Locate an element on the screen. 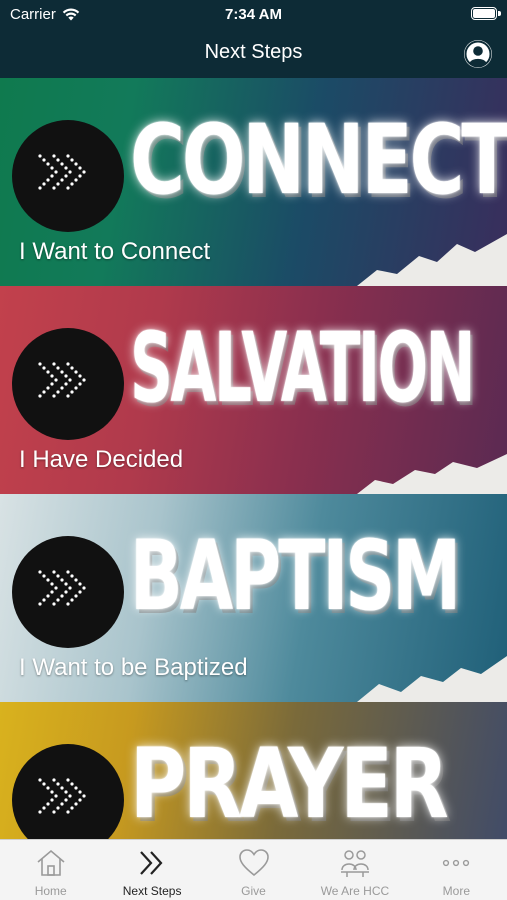 This screenshot has height=900, width=507. profile-button is located at coordinates (478, 54).